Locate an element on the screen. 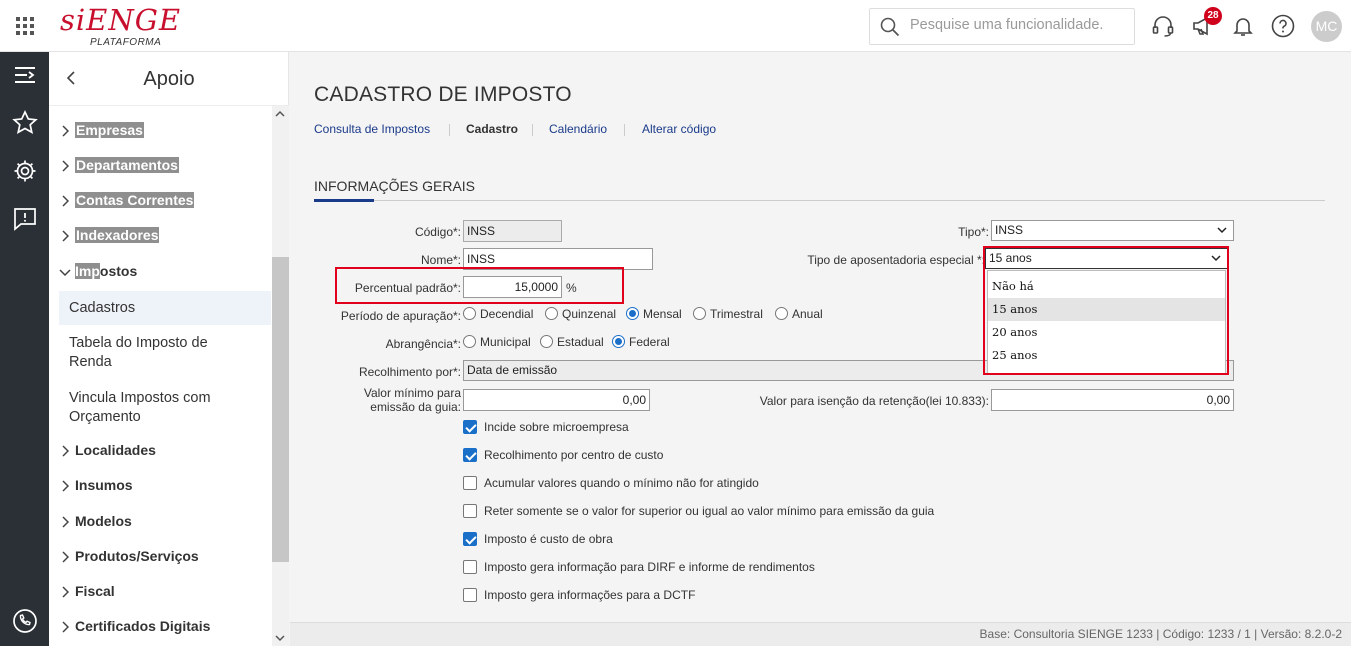 The height and width of the screenshot is (646, 1351). main-scrollbar is located at coordinates (1346, 337).